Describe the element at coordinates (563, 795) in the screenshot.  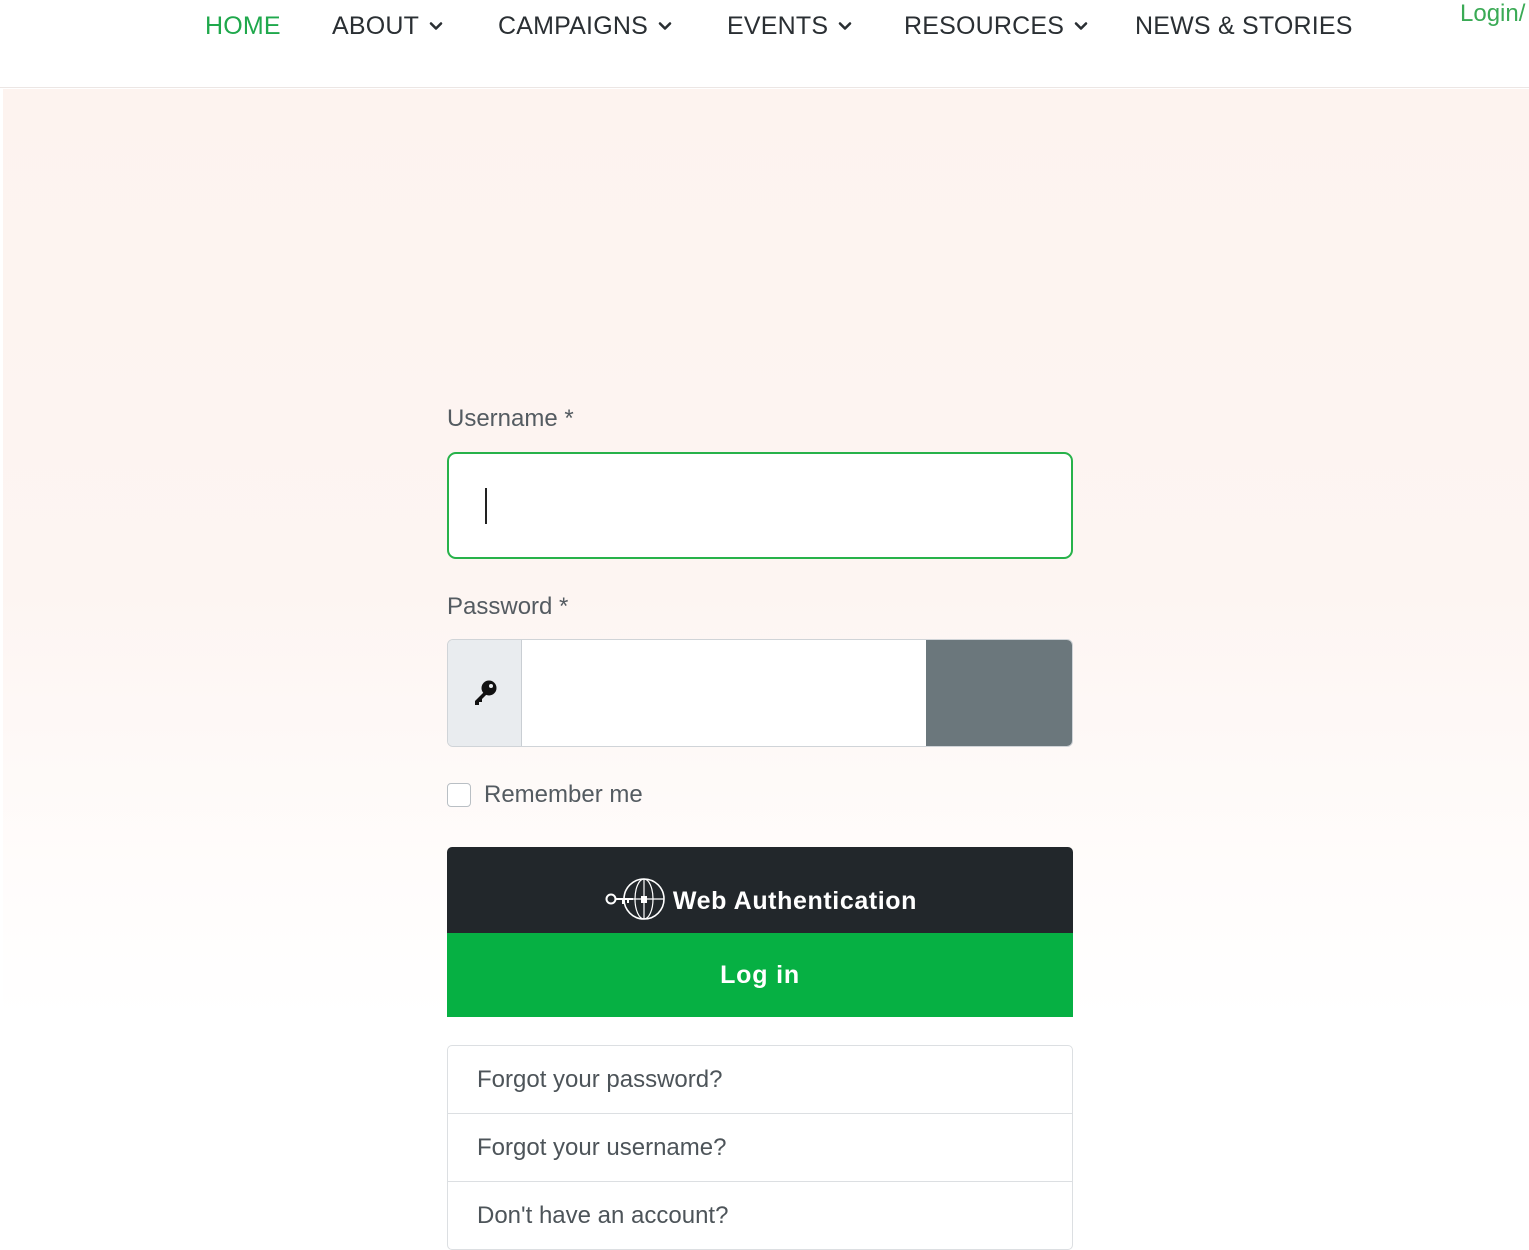
I see `remember-me-label: Remember me` at that location.